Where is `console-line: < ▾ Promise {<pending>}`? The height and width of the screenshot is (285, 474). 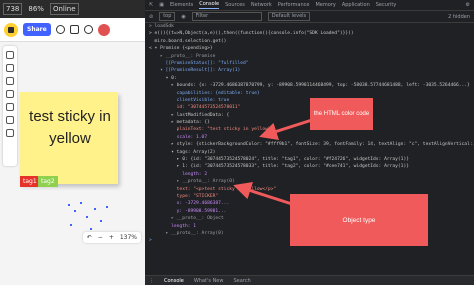 console-line: < ▾ Promise {<pending>} is located at coordinates (311, 48).